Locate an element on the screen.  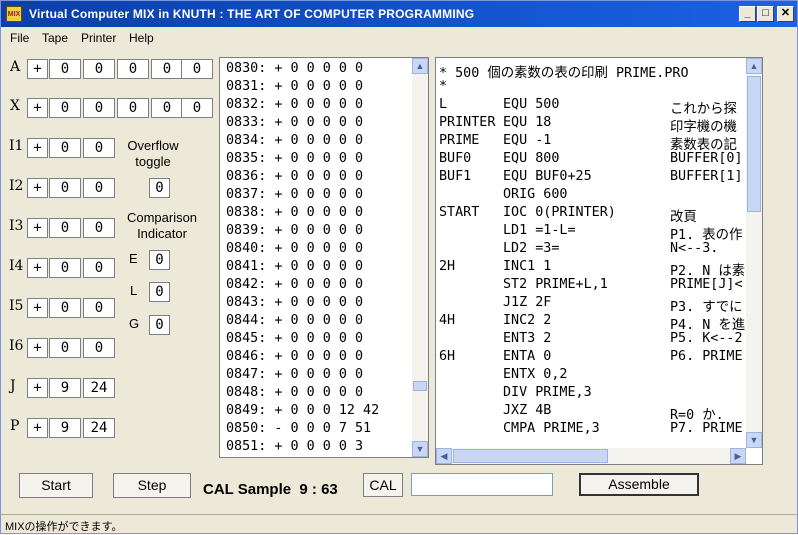
memory-cell-row: 0834: + 0 0 0 0 0 is located at coordinates (294, 140).